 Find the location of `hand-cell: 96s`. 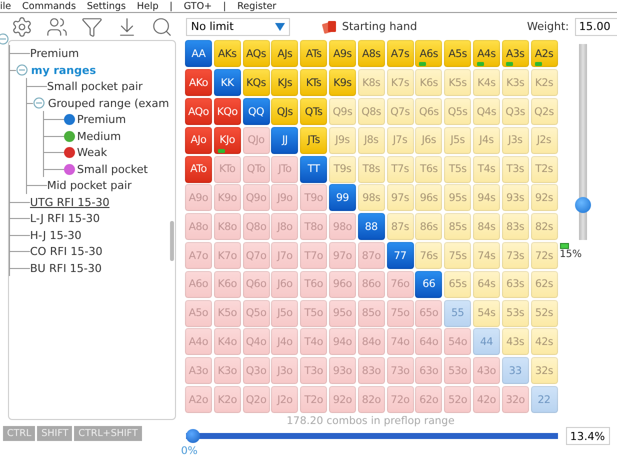

hand-cell: 96s is located at coordinates (428, 198).